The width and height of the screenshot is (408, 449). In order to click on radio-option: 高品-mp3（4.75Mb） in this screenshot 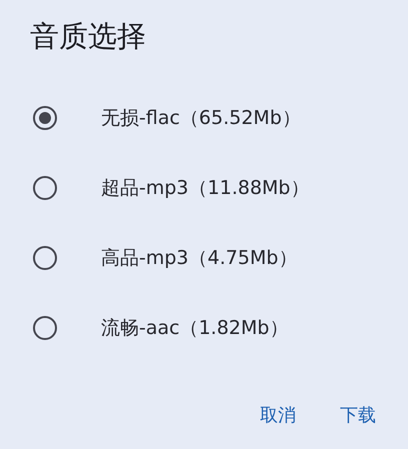, I will do `click(219, 258)`.